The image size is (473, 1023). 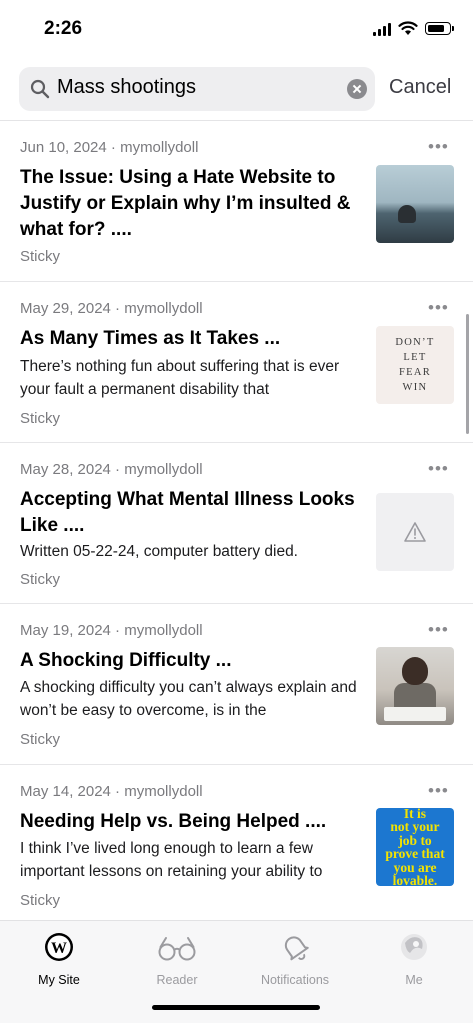 I want to click on status-bar: 2:26, so click(x=236, y=30).